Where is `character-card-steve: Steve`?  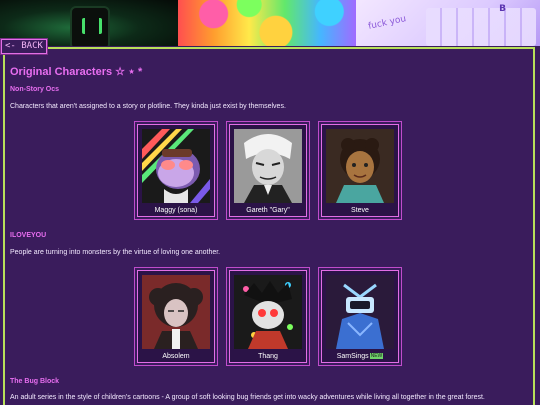 character-card-steve: Steve is located at coordinates (360, 170).